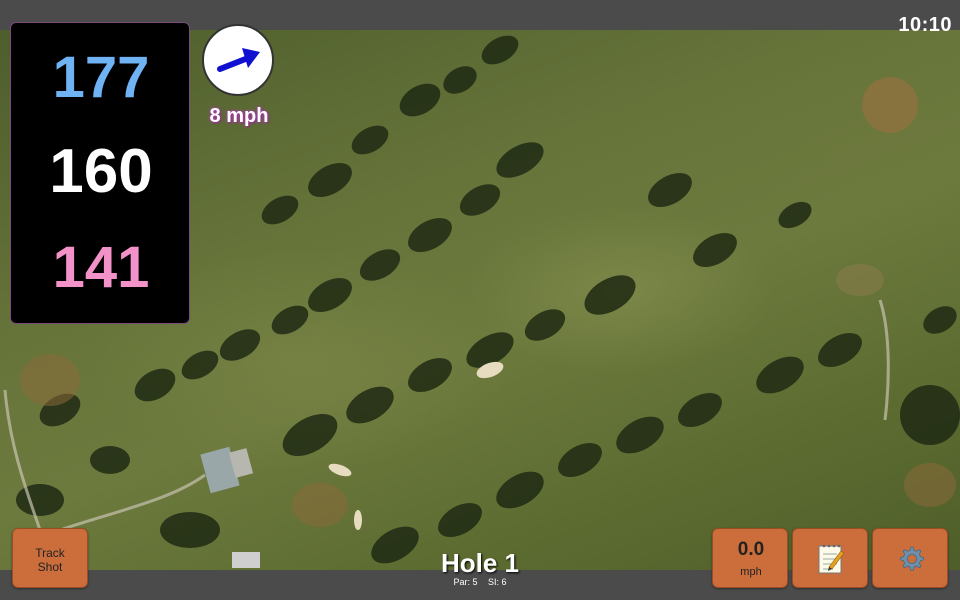 The height and width of the screenshot is (600, 960). Describe the element at coordinates (925, 25) in the screenshot. I see `clock: 10:10` at that location.